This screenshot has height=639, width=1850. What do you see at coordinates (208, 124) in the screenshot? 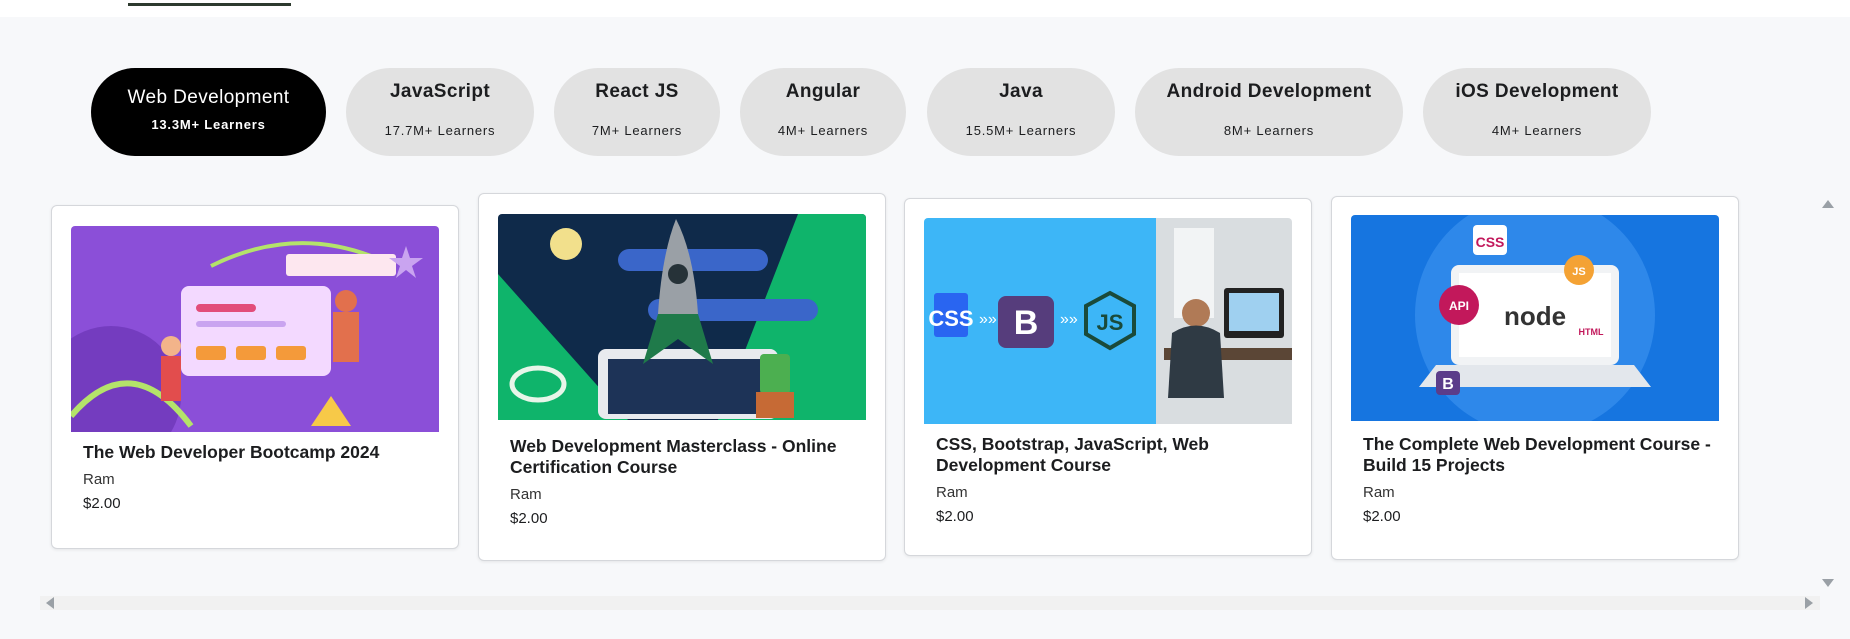
I see `category-learners: 13.3M+ Learners` at bounding box center [208, 124].